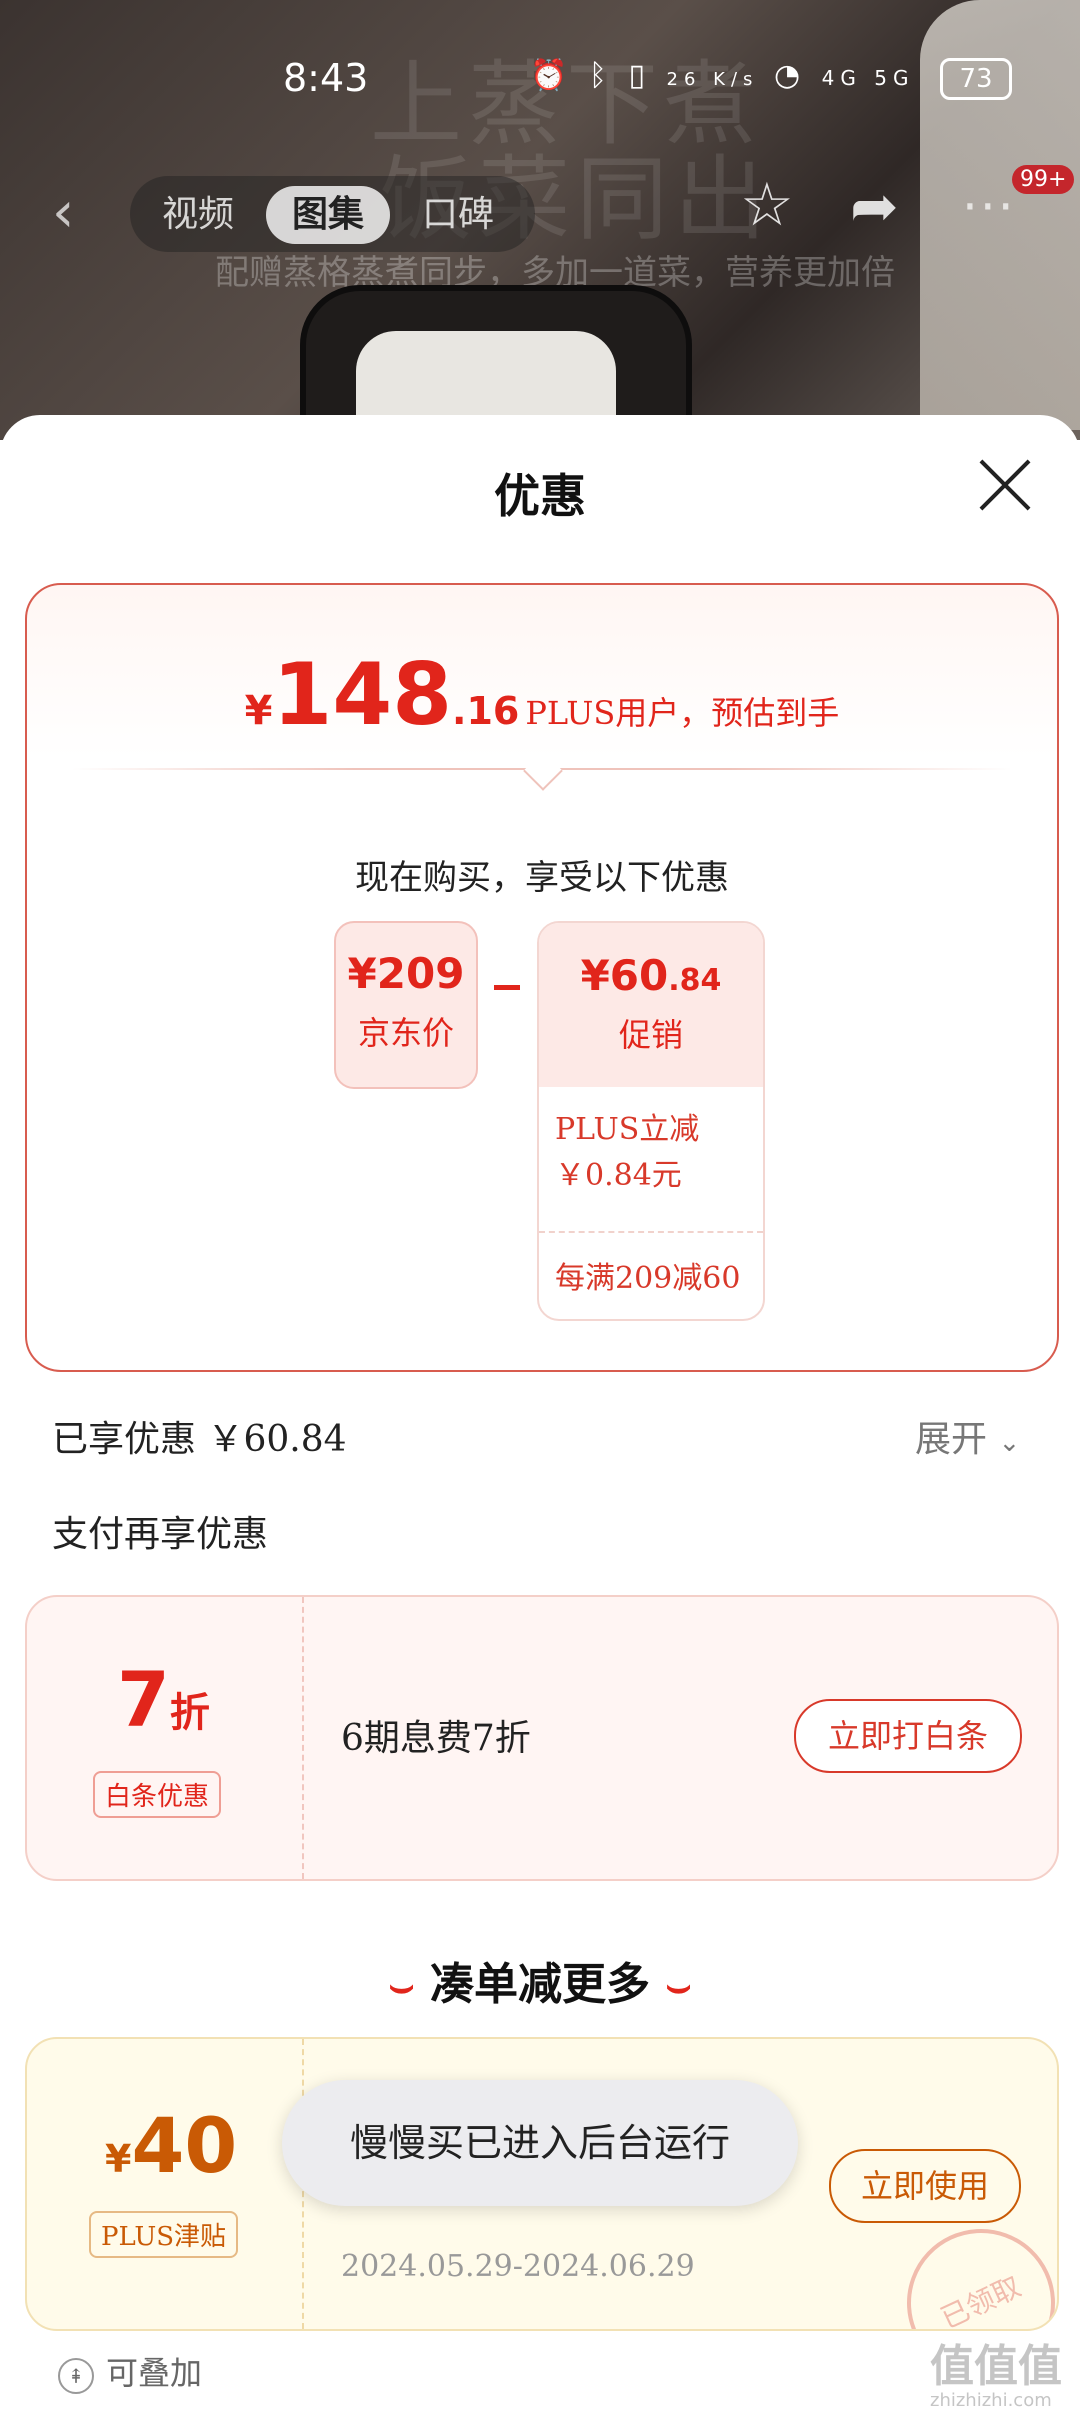  What do you see at coordinates (682, 713) in the screenshot?
I see `price-note: PLUS用户，预估到手` at bounding box center [682, 713].